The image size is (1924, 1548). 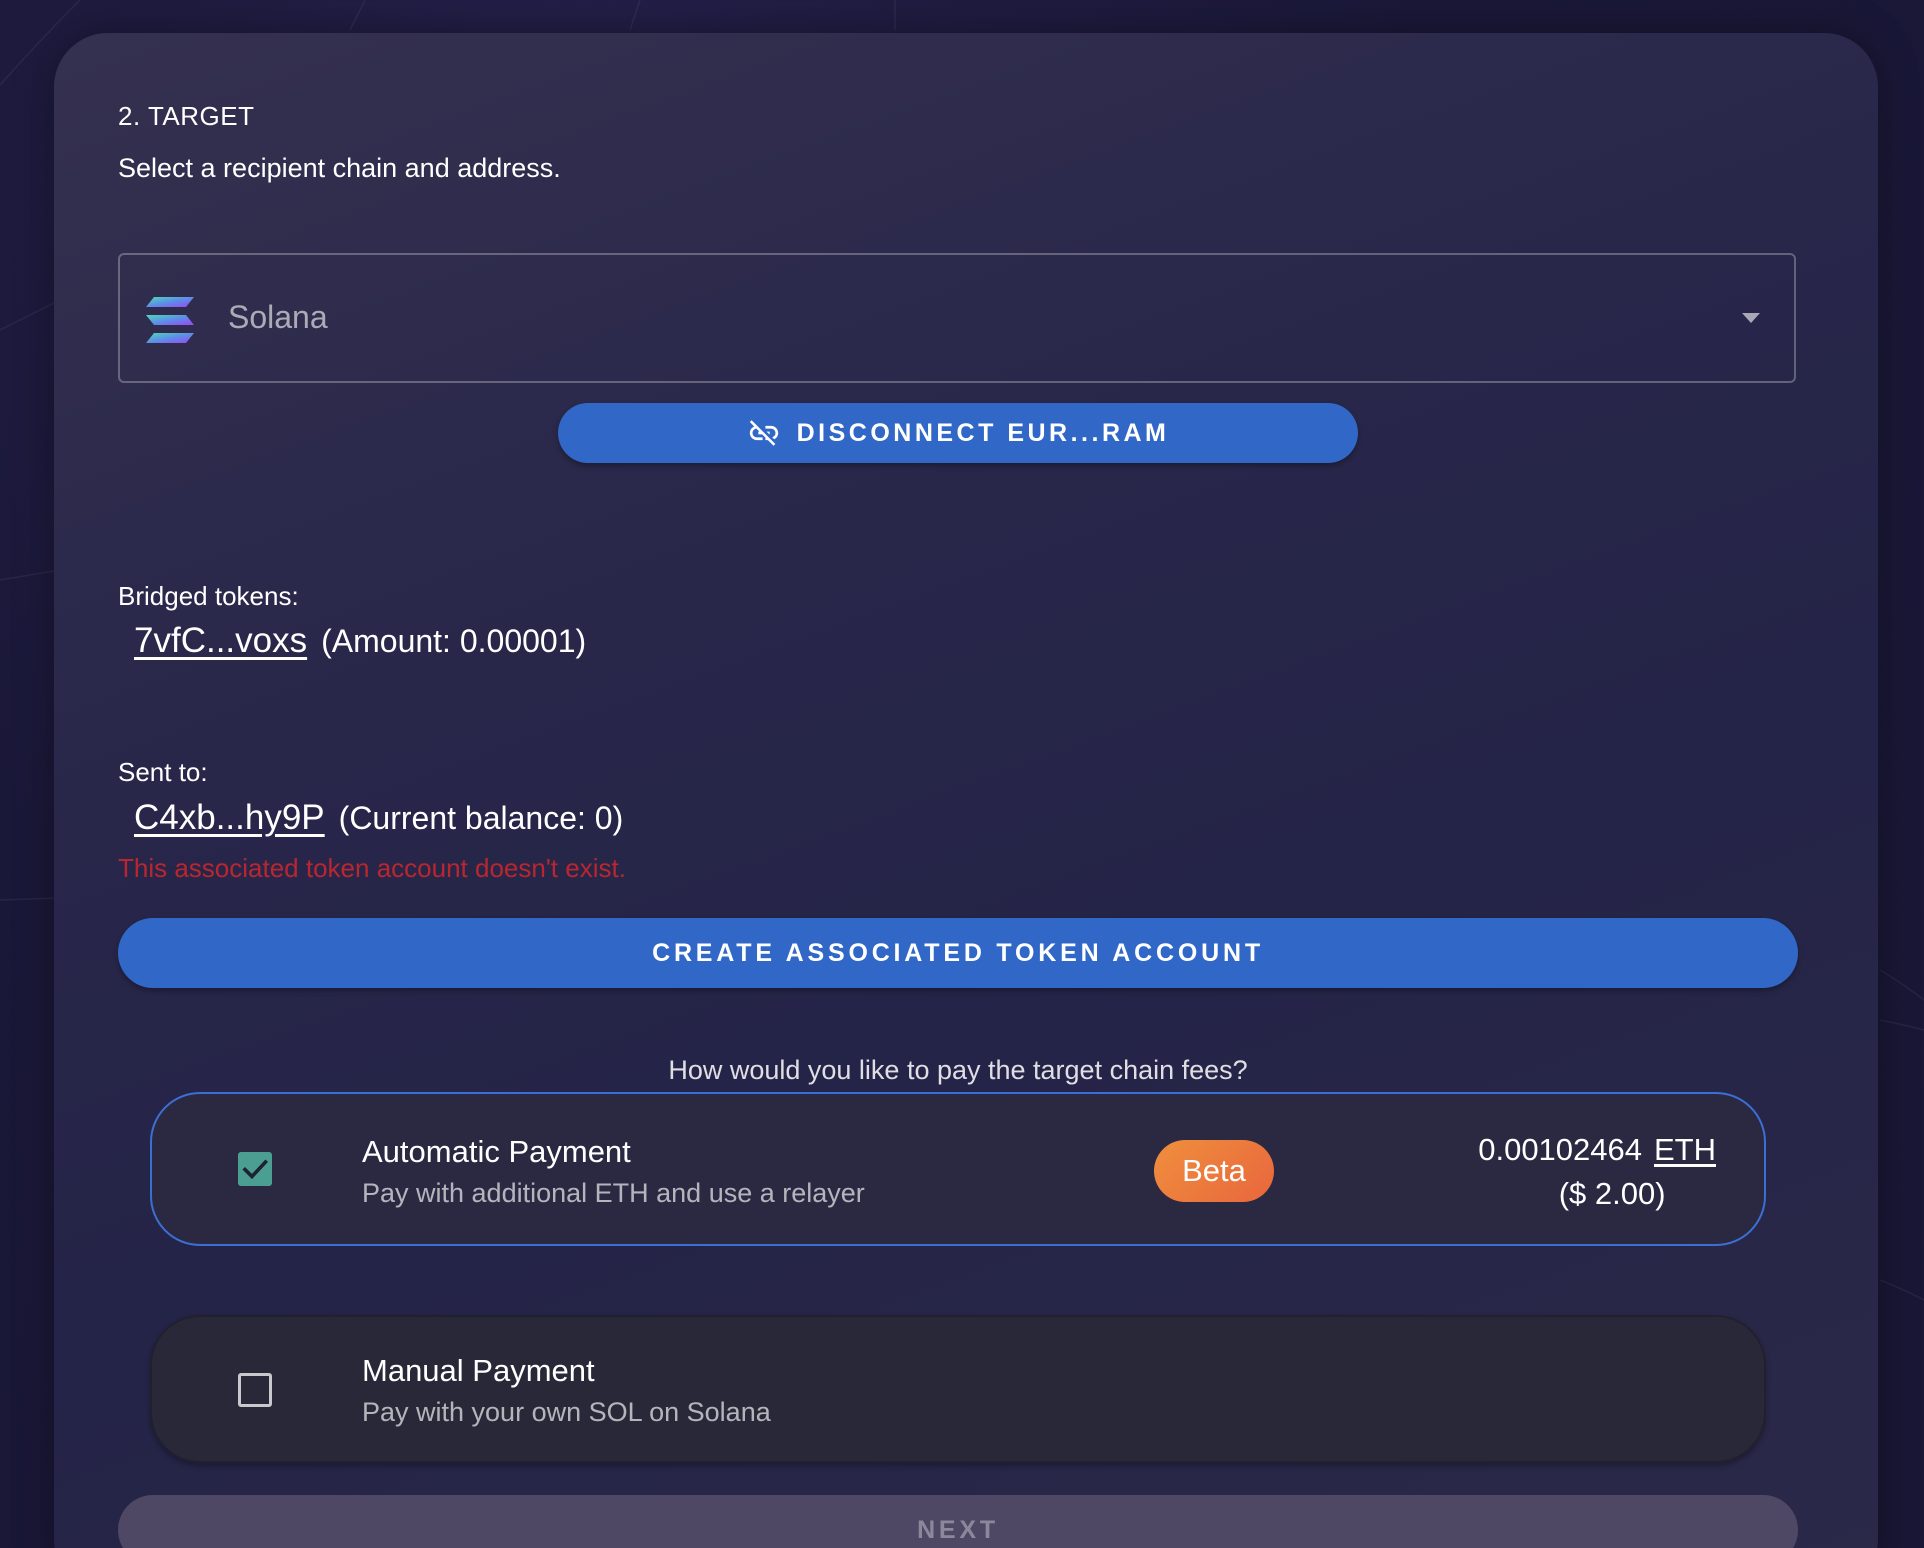 What do you see at coordinates (229, 817) in the screenshot?
I see `recipient-address-link: C4xb...hy9P` at bounding box center [229, 817].